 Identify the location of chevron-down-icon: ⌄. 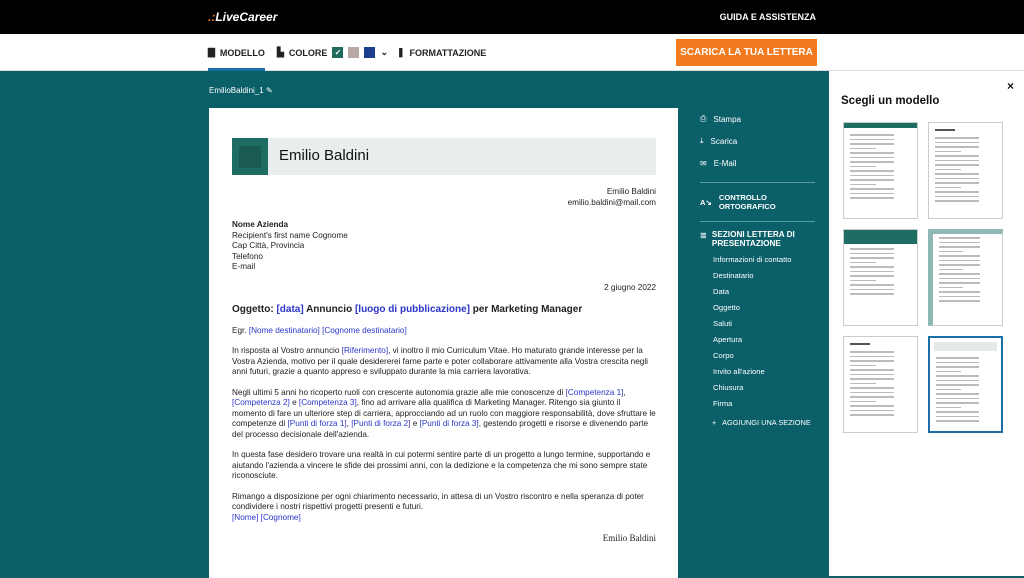
(384, 52).